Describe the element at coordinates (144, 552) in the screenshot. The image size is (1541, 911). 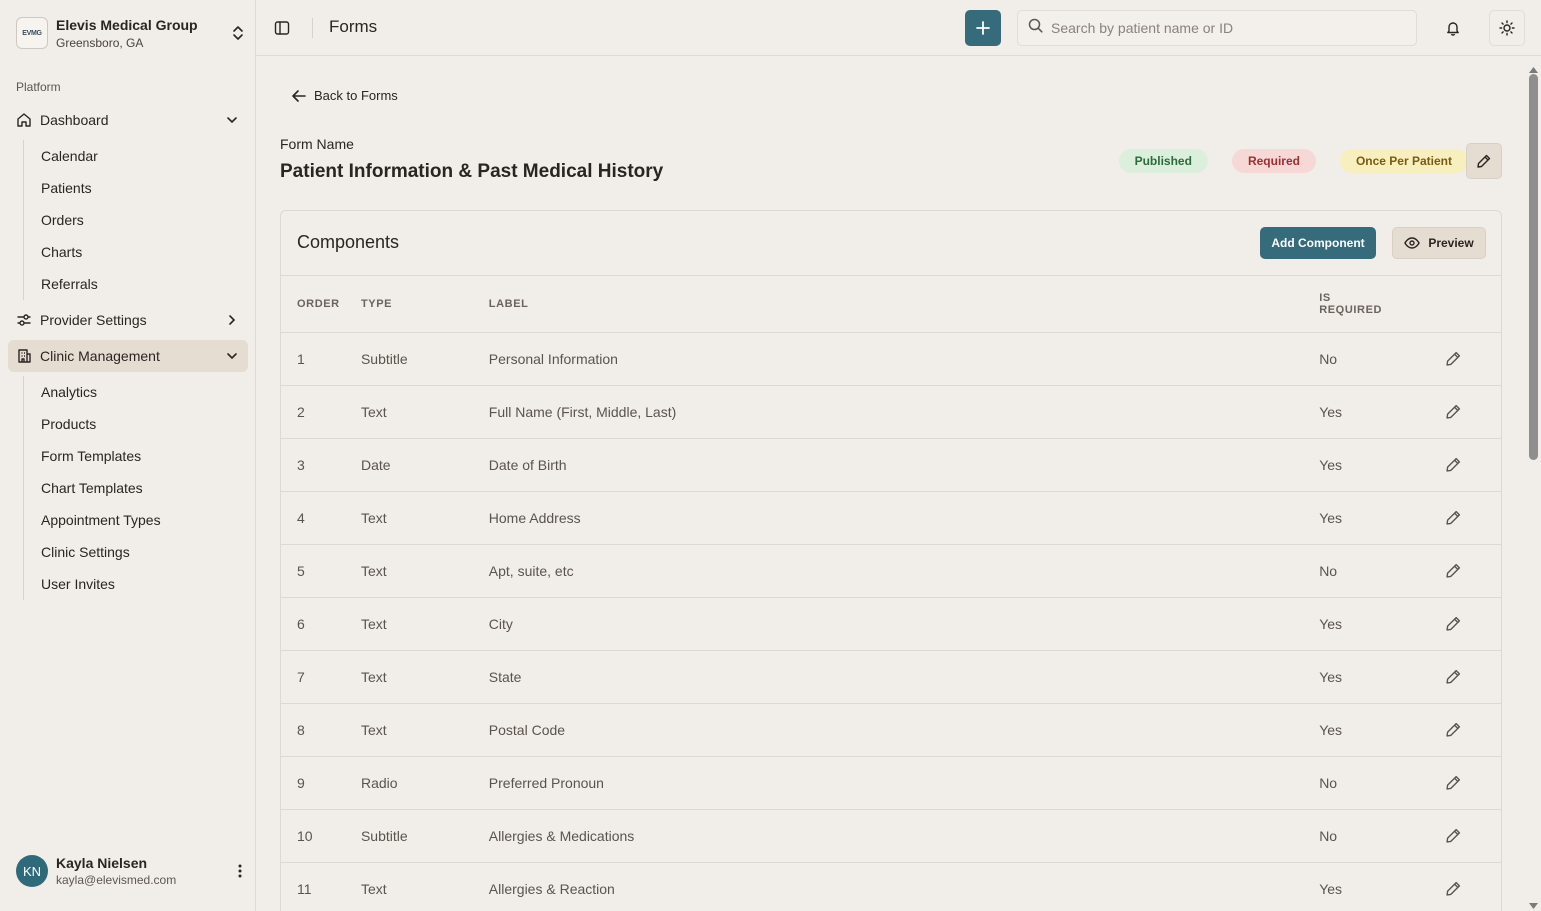
I see `sidebar-item-clinic-settings: Clinic Settings` at that location.